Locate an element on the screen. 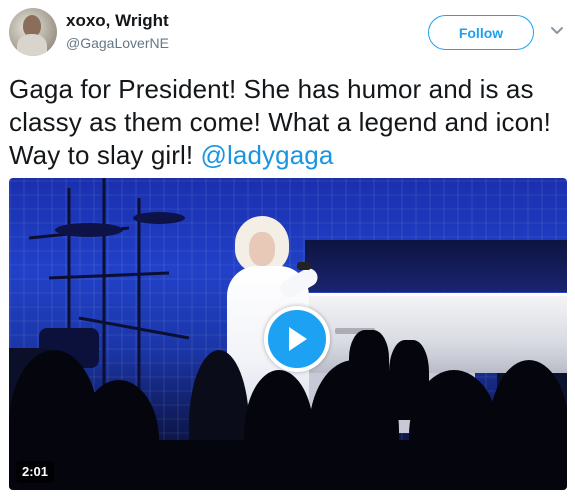 The height and width of the screenshot is (499, 575). piano-lid is located at coordinates (436, 266).